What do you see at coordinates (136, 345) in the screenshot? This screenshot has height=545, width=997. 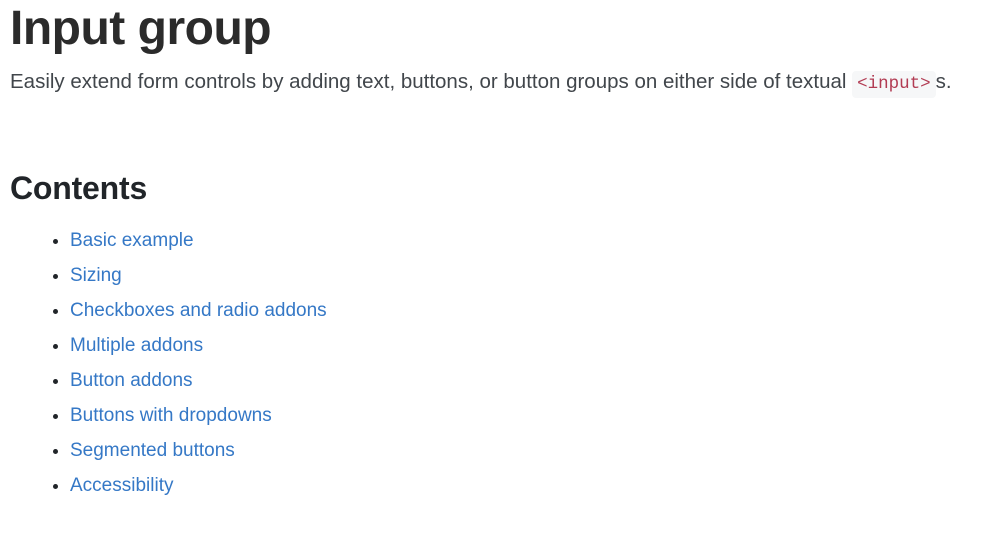 I see `contents-link-multiple-addons: Multiple addons` at bounding box center [136, 345].